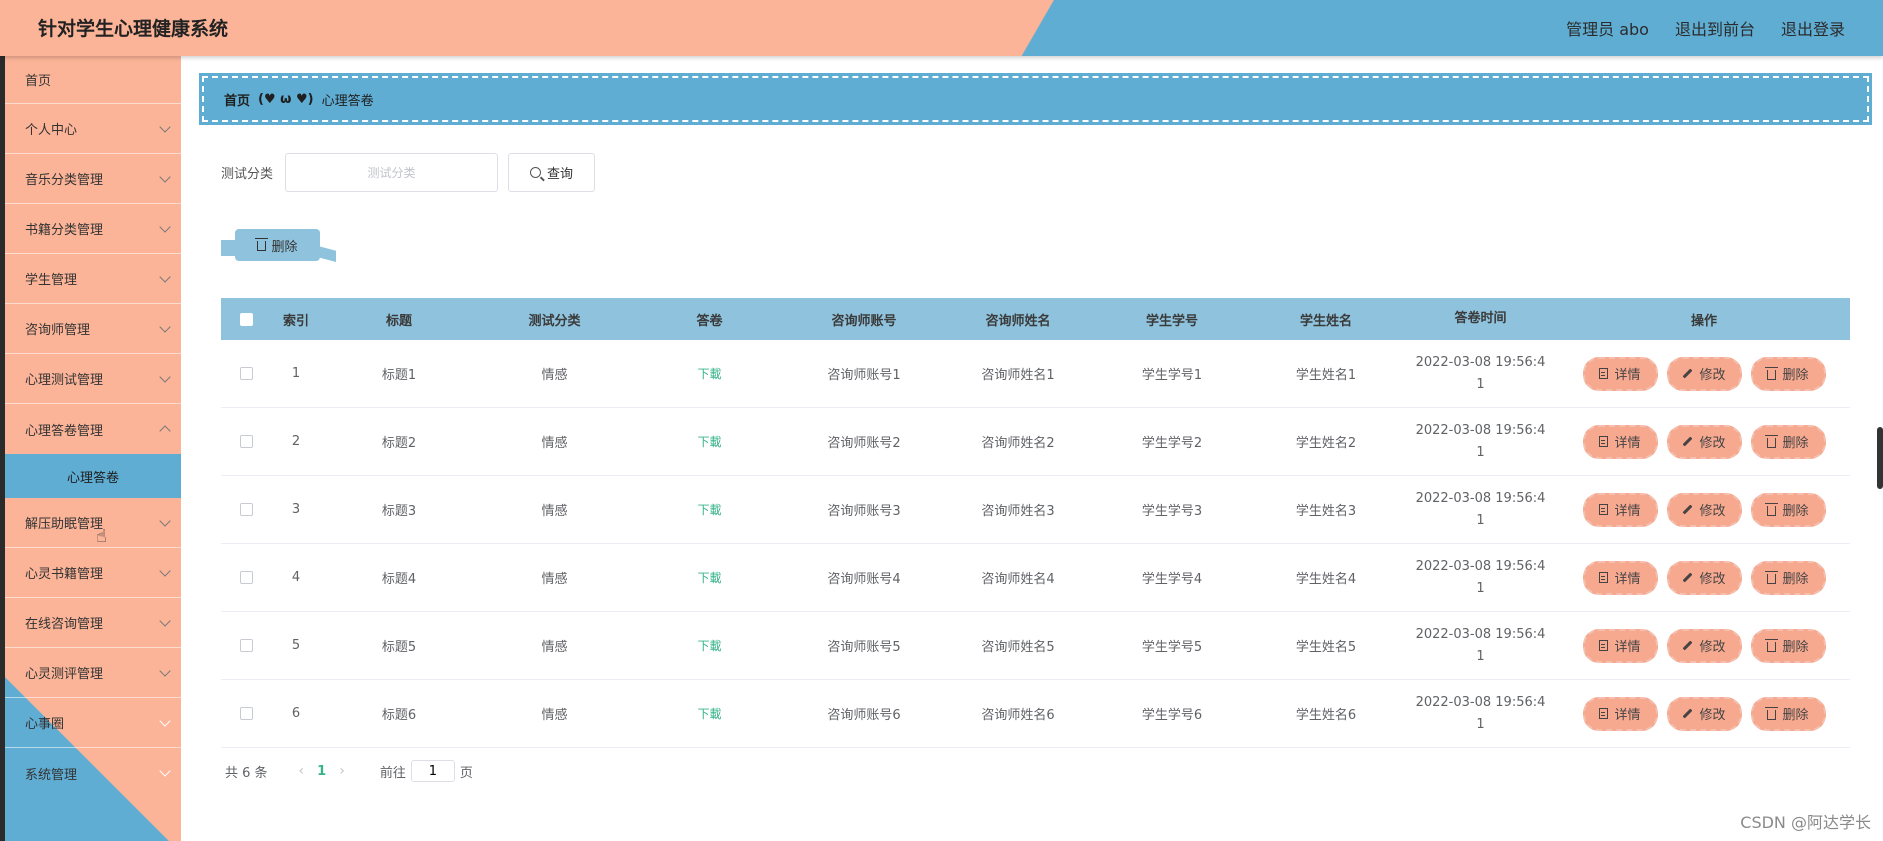  Describe the element at coordinates (535, 172) in the screenshot. I see `search-icon` at that location.